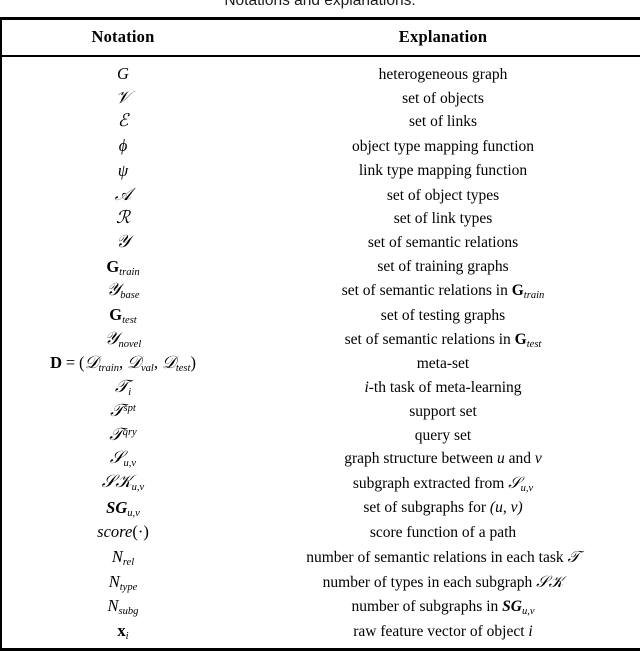  What do you see at coordinates (443, 146) in the screenshot?
I see `explanation-cell: object type mapping function` at bounding box center [443, 146].